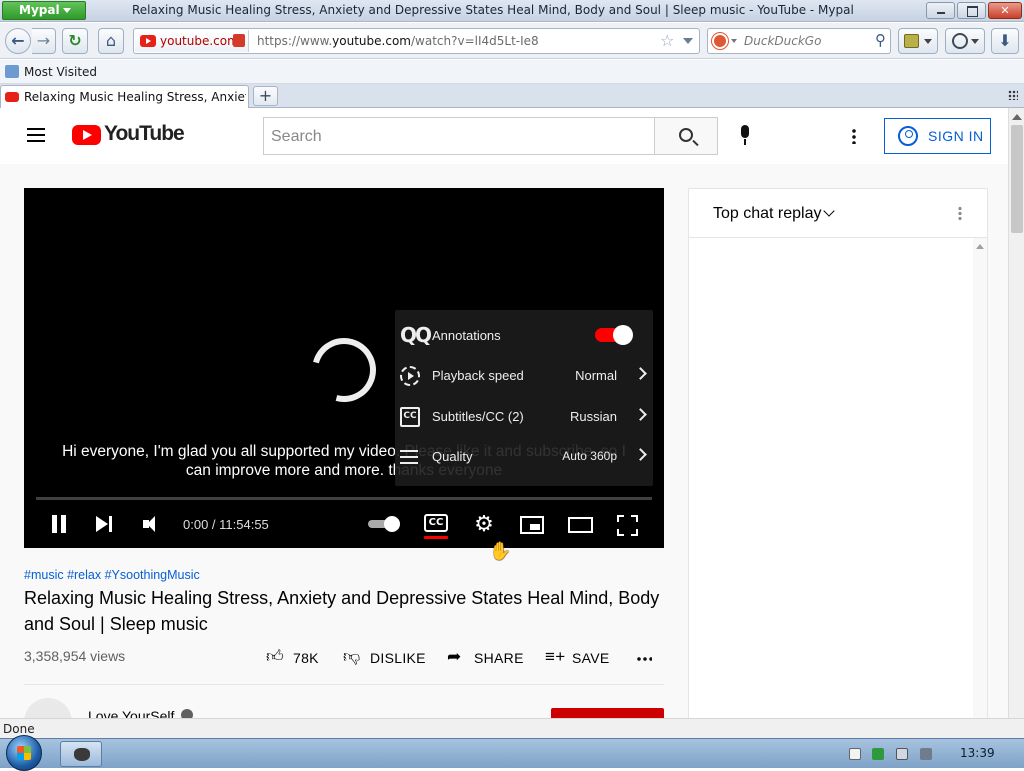 Image resolution: width=1024 pixels, height=771 pixels. What do you see at coordinates (524, 457) in the screenshot?
I see `menu-item-quality: Quality Auto 360p` at bounding box center [524, 457].